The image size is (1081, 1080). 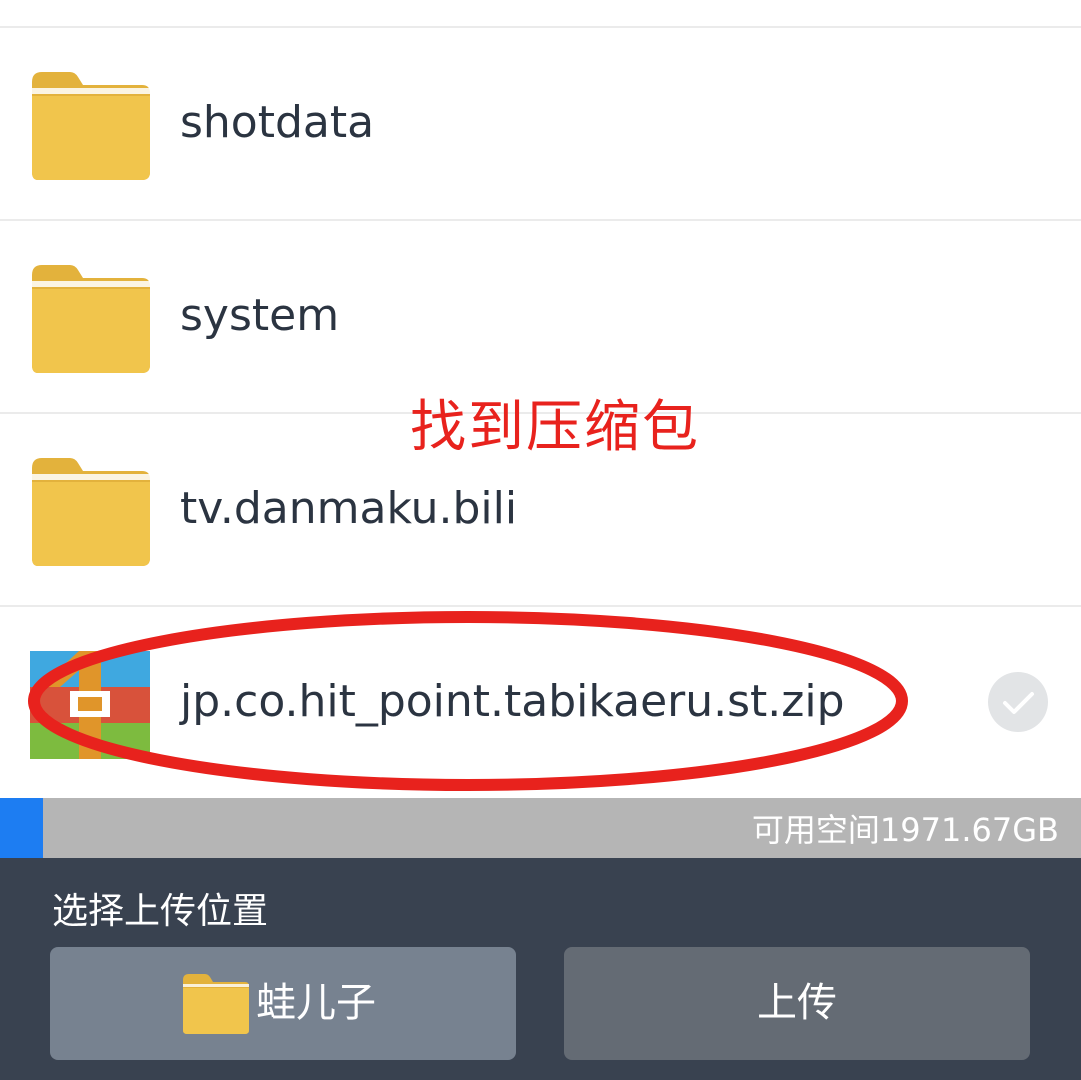 I want to click on storage-bar: 可用空间1971.67GB, so click(x=540, y=828).